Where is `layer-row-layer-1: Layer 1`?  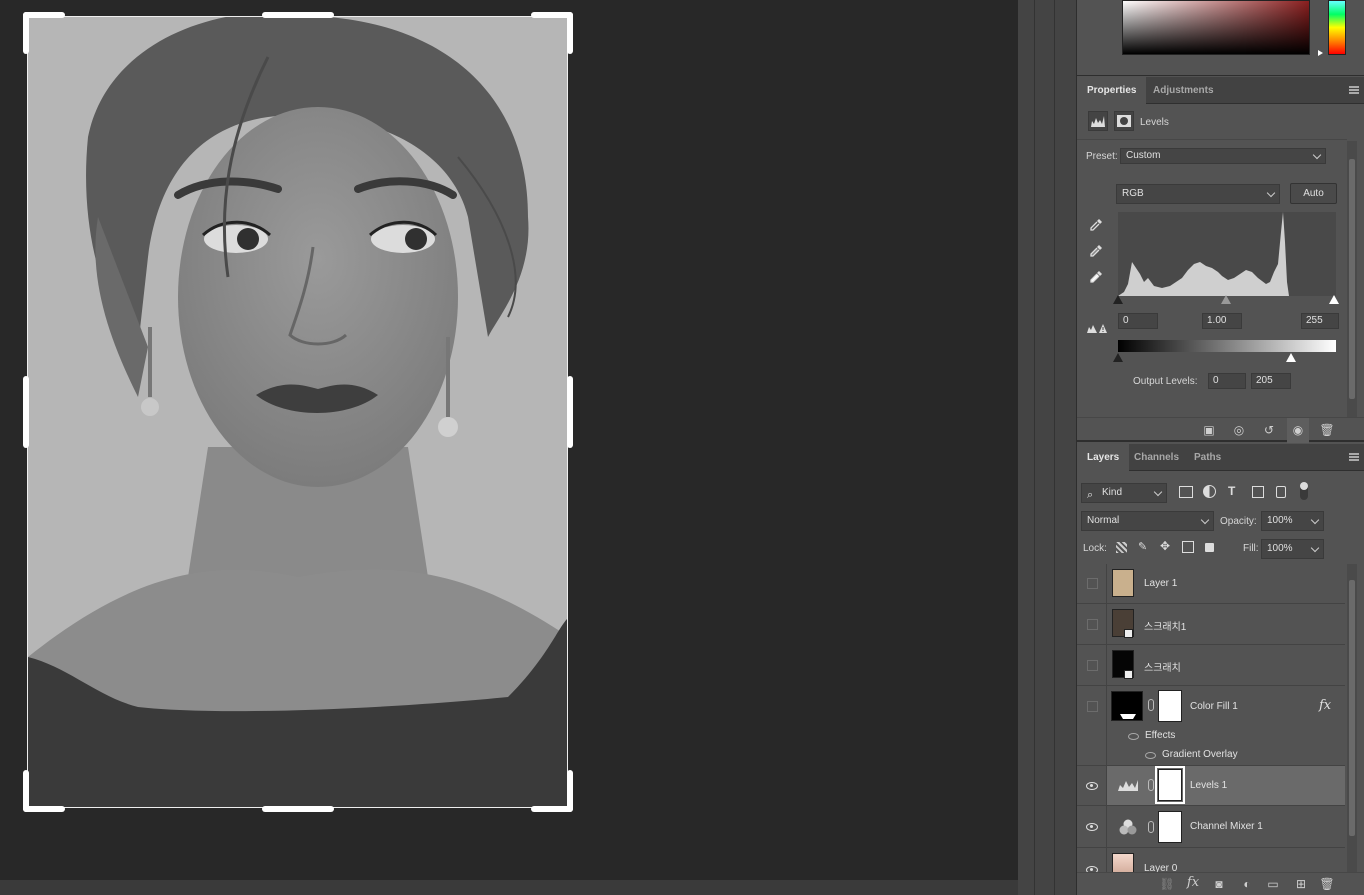 layer-row-layer-1: Layer 1 is located at coordinates (1211, 584).